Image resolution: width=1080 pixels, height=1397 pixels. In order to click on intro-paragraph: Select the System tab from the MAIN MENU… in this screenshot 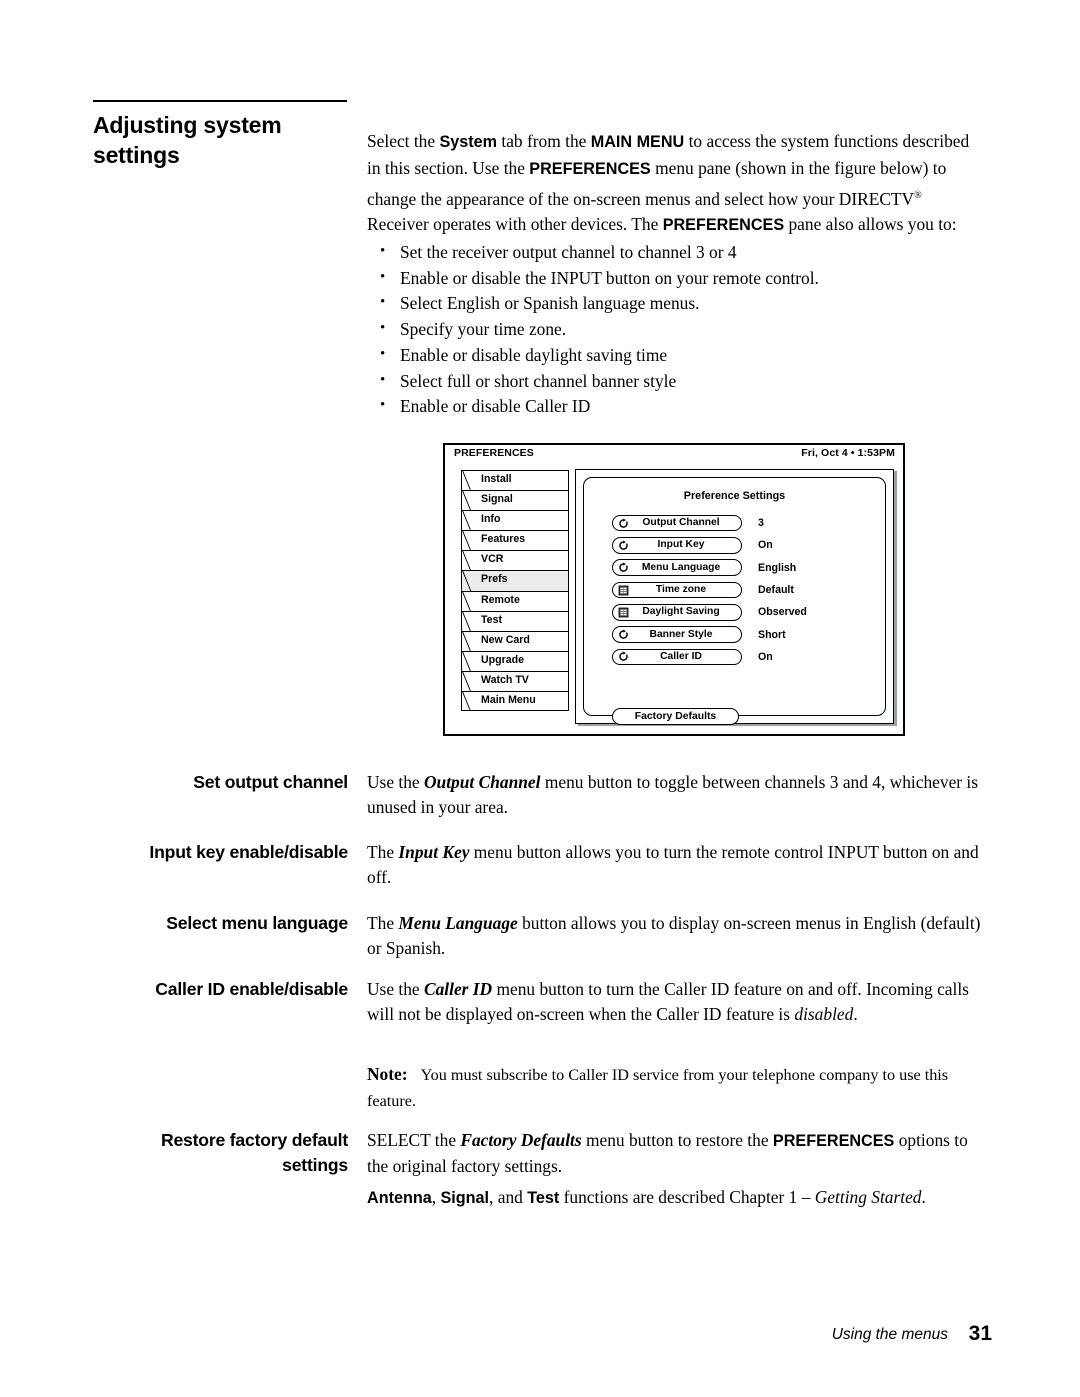, I will do `click(677, 183)`.